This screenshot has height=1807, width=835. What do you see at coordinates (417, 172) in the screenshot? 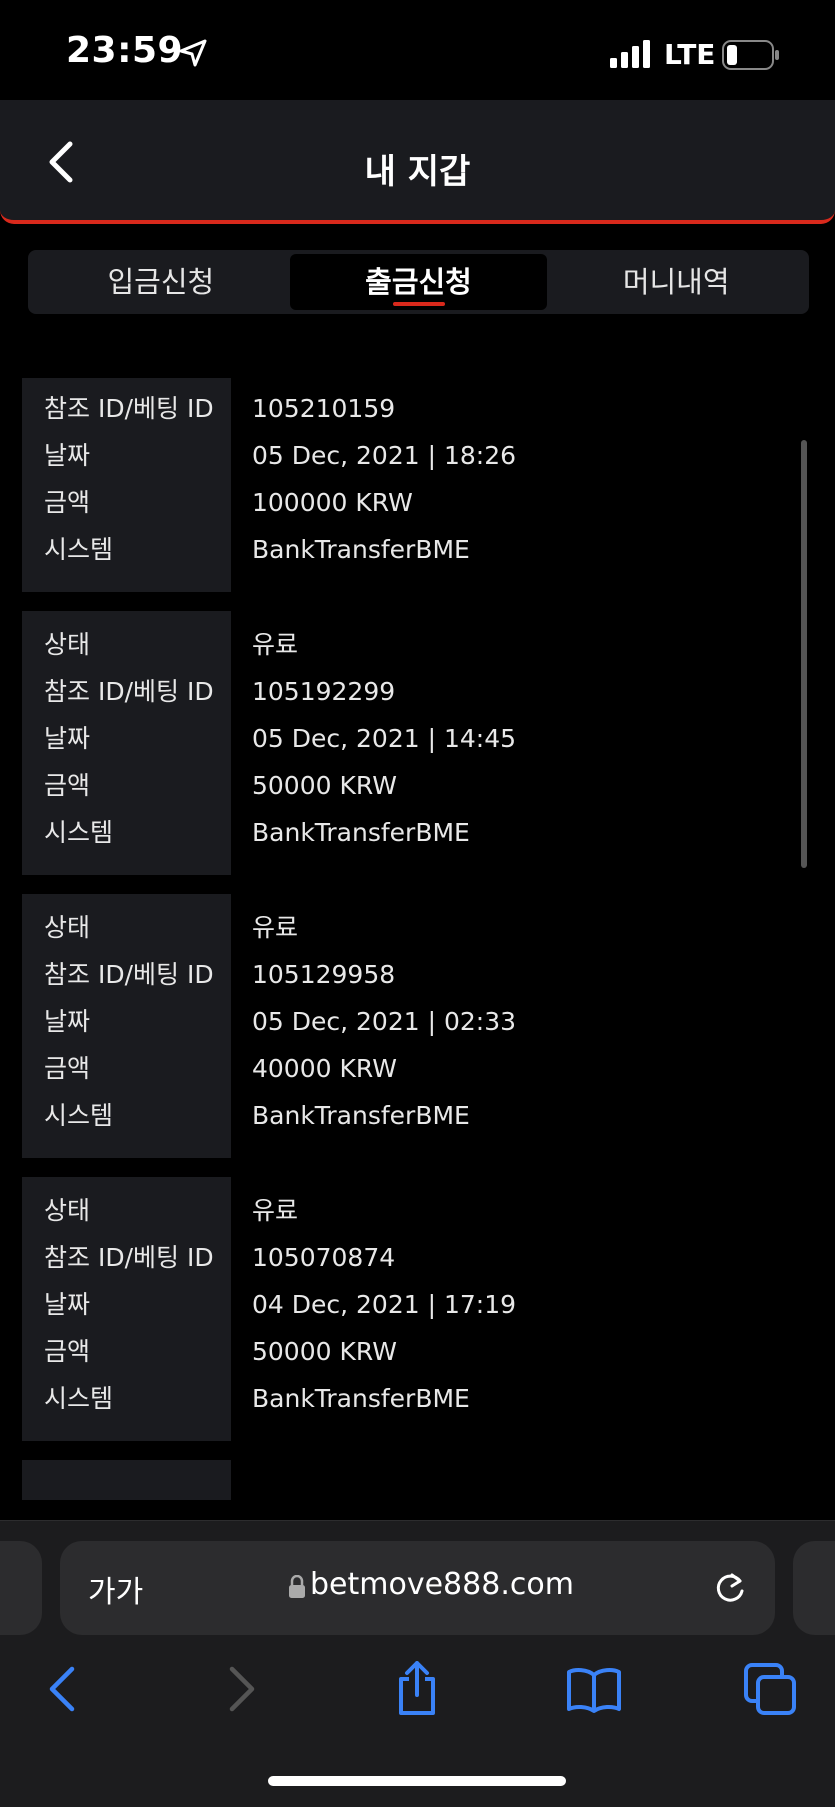
I see `page-title: 내 지갑` at bounding box center [417, 172].